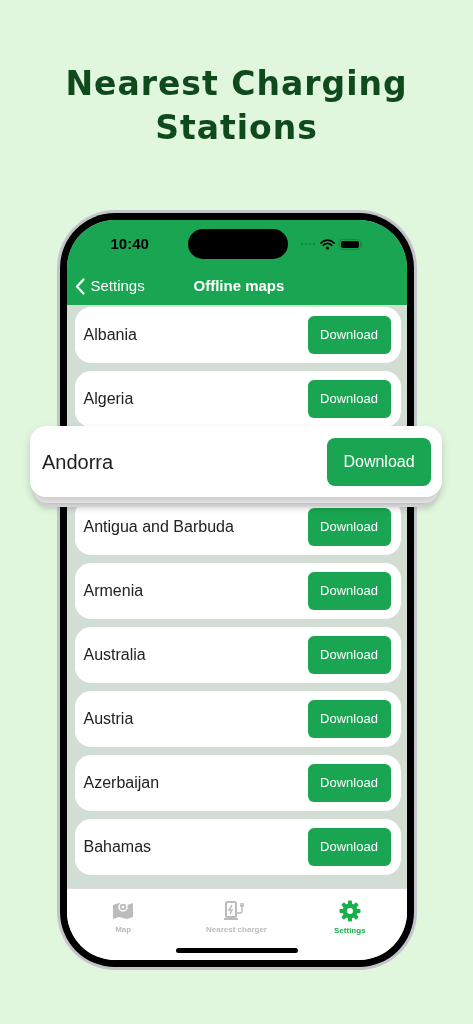  I want to click on wifi-icon, so click(327, 244).